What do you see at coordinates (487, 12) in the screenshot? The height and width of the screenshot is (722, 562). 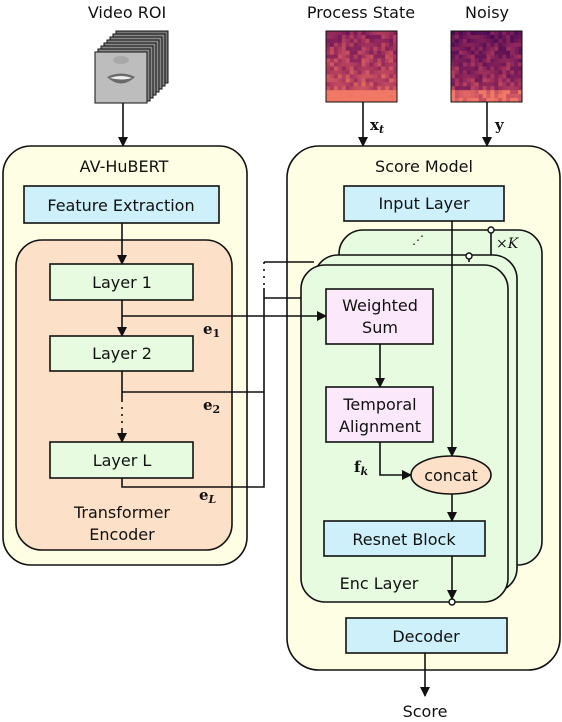 I see `noisy-label: Noisy` at bounding box center [487, 12].